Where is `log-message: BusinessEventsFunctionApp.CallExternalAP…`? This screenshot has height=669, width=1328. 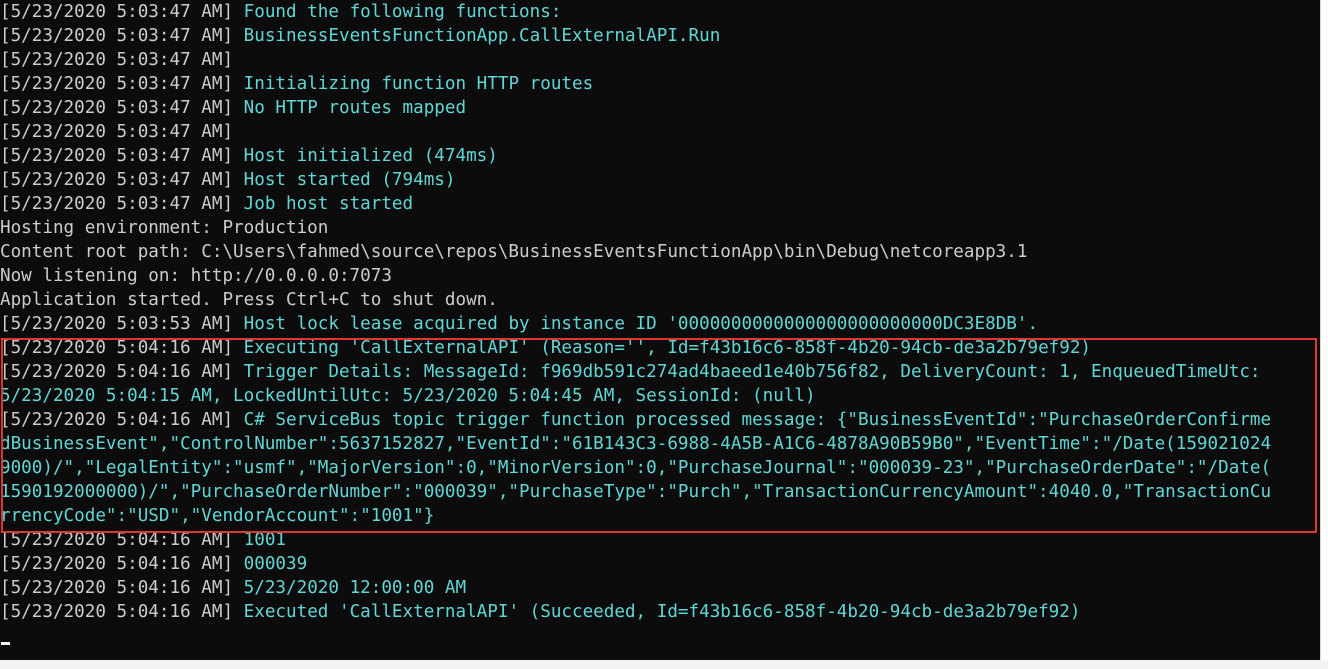
log-message: BusinessEventsFunctionApp.CallExternalAP… is located at coordinates (477, 36).